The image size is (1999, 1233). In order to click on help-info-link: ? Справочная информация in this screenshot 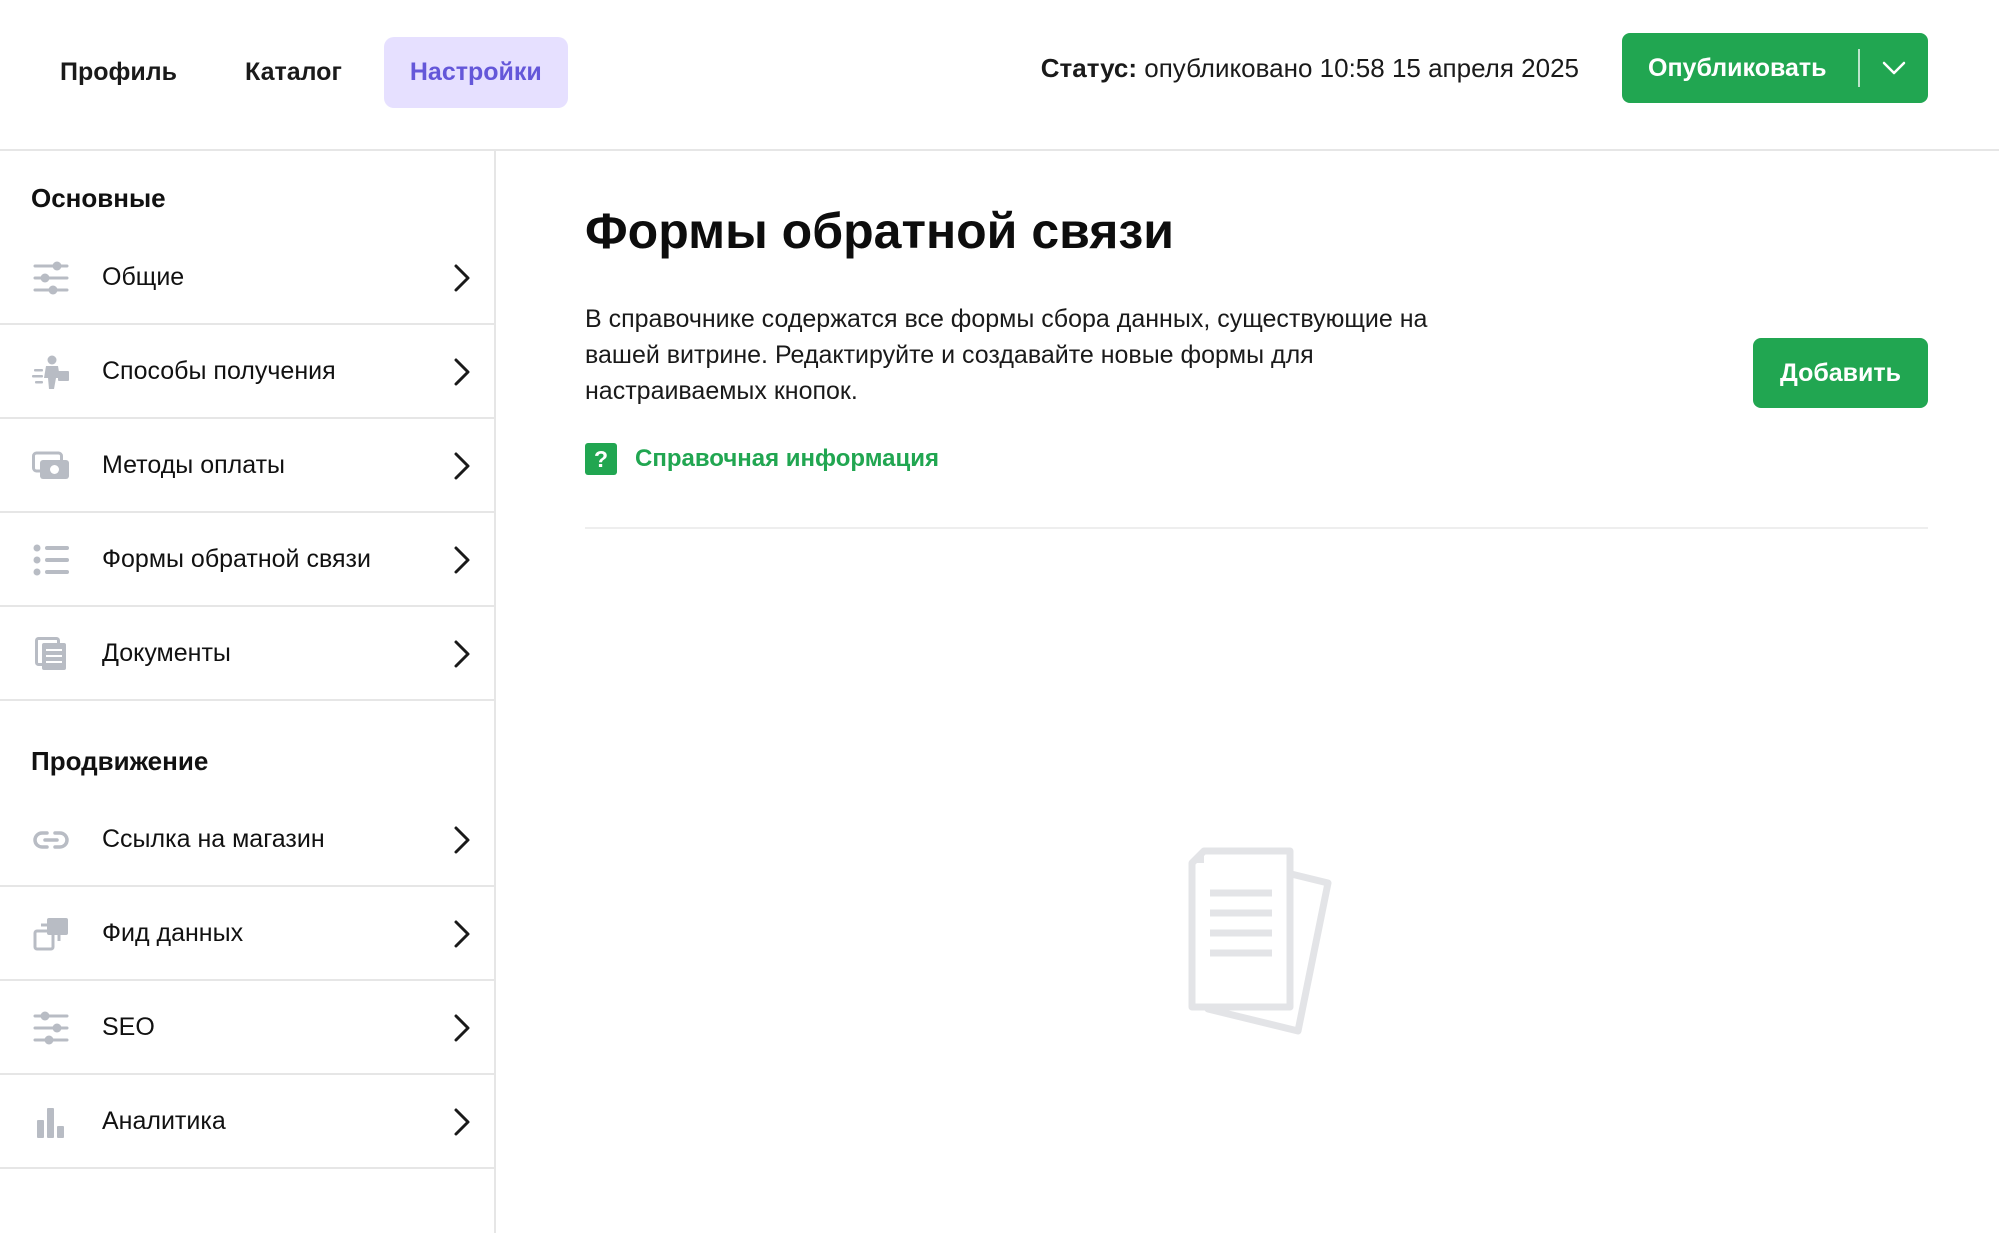, I will do `click(762, 459)`.